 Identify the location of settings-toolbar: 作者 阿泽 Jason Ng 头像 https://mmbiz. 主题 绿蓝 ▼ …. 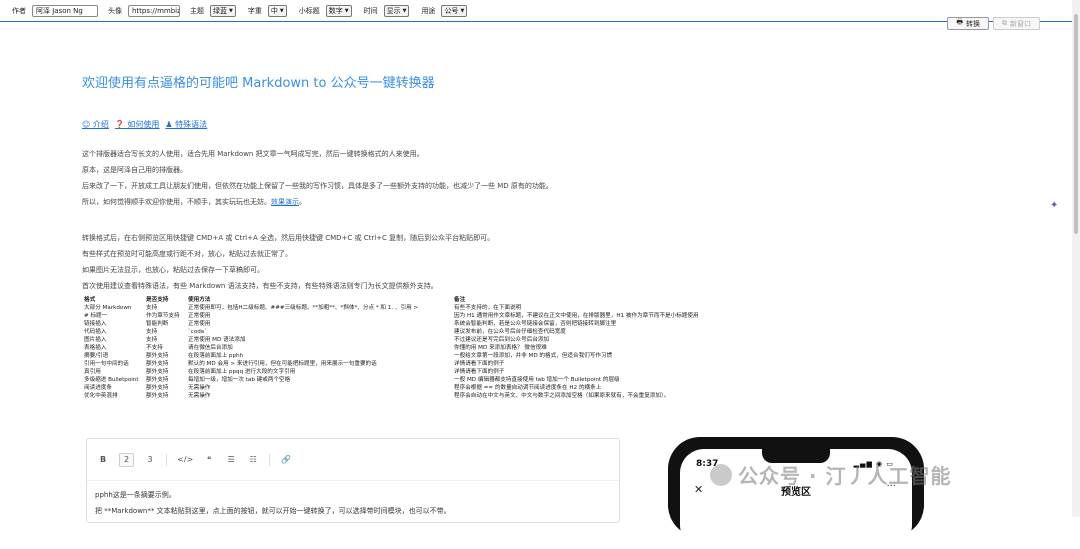
(540, 11).